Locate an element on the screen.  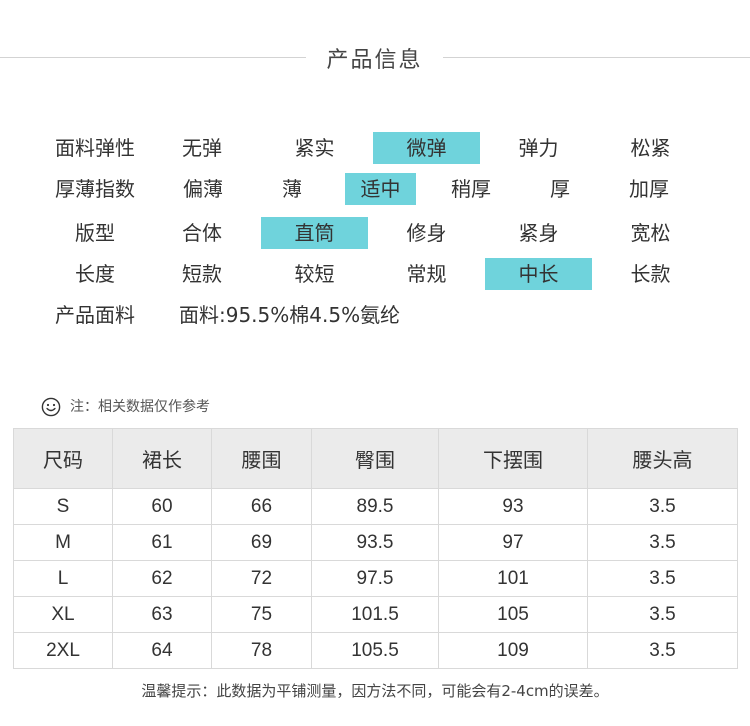
table-cell: XL is located at coordinates (63, 614).